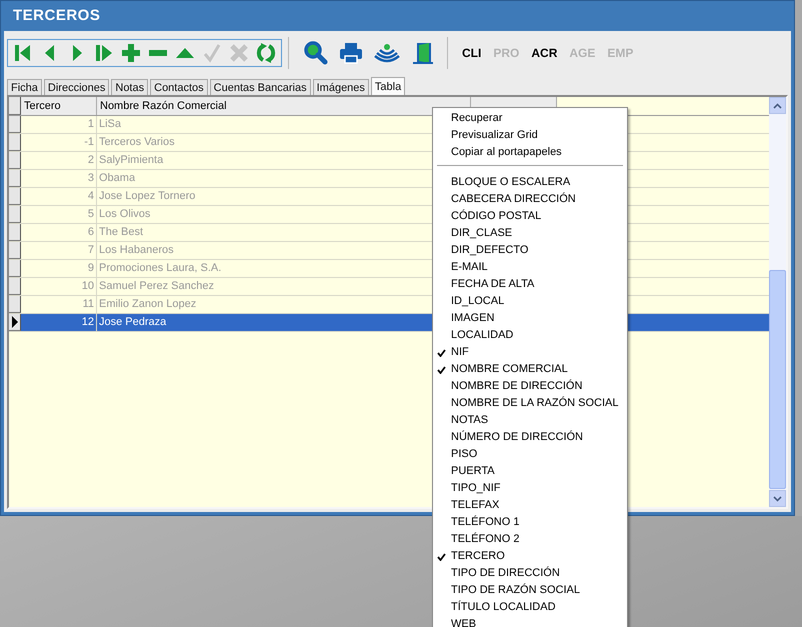  What do you see at coordinates (475, 505) in the screenshot?
I see `menu-item-label: TELEFAX` at bounding box center [475, 505].